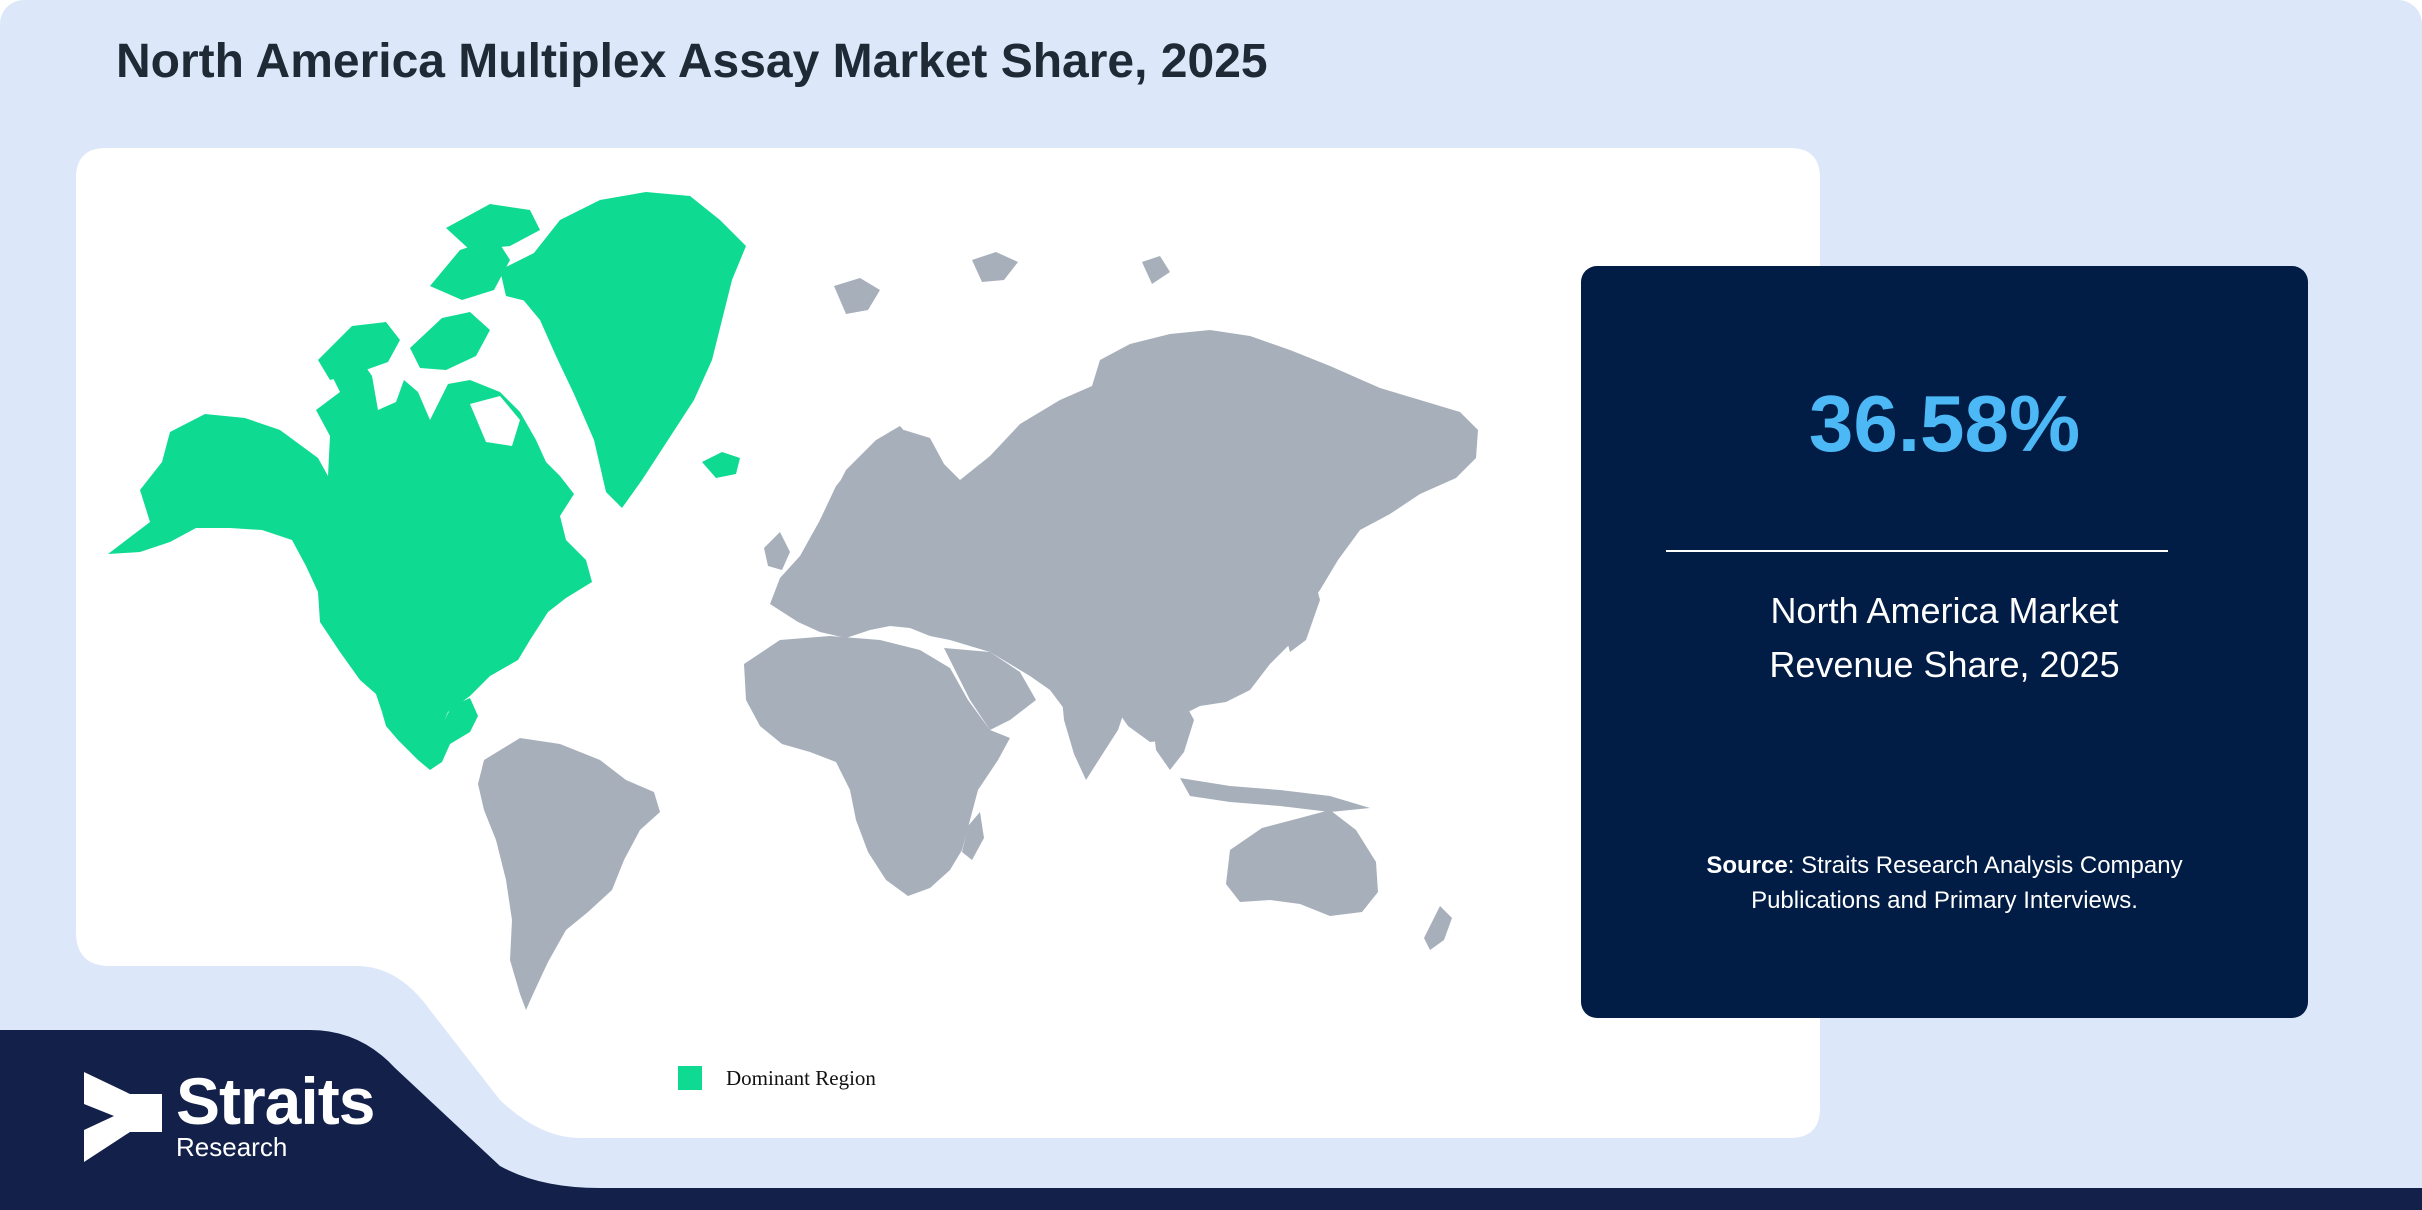 The height and width of the screenshot is (1210, 2422). Describe the element at coordinates (232, 1147) in the screenshot. I see `logo-subtitle: Research` at that location.